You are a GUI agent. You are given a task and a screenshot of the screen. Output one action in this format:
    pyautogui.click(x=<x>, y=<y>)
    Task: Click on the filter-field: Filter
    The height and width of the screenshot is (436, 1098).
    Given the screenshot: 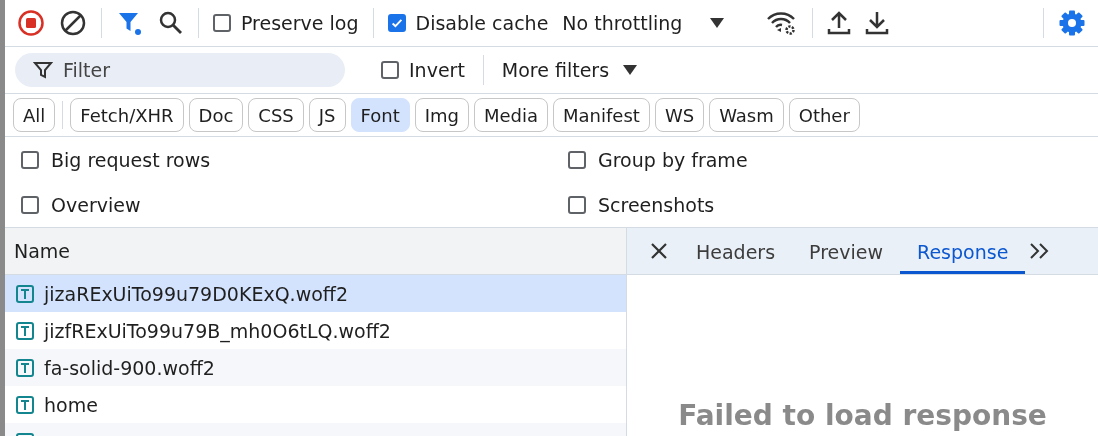 What is the action you would take?
    pyautogui.click(x=180, y=70)
    